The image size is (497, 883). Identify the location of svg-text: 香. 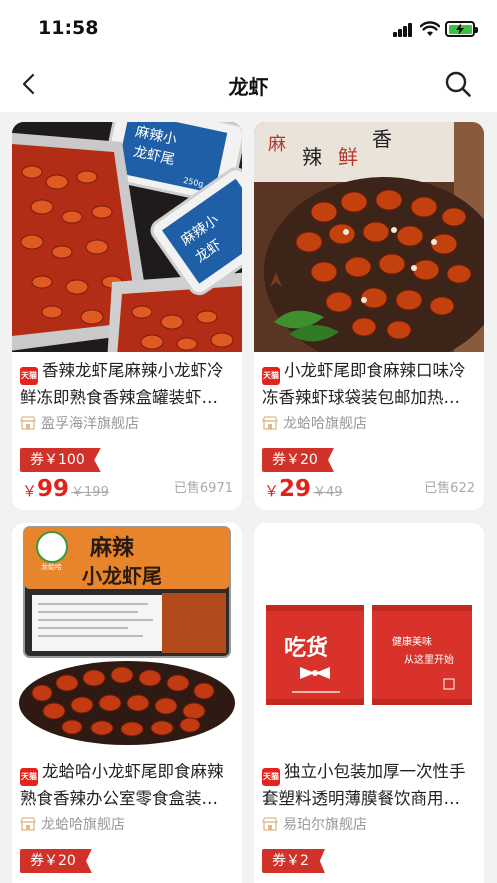
(382, 139).